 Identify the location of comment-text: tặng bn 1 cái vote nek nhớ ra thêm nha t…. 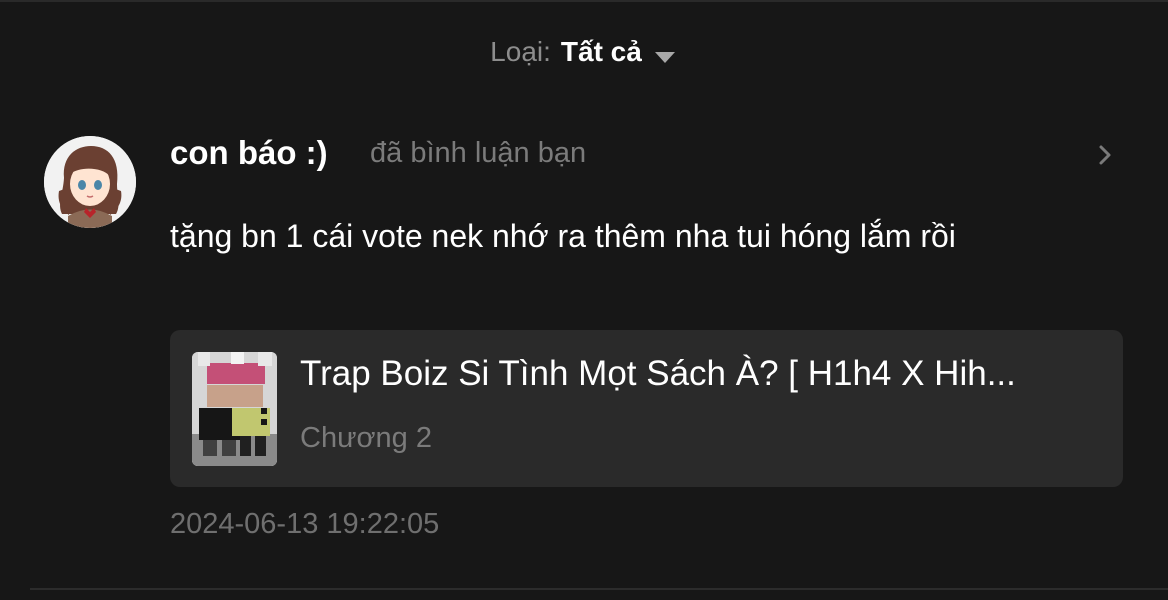
(563, 236).